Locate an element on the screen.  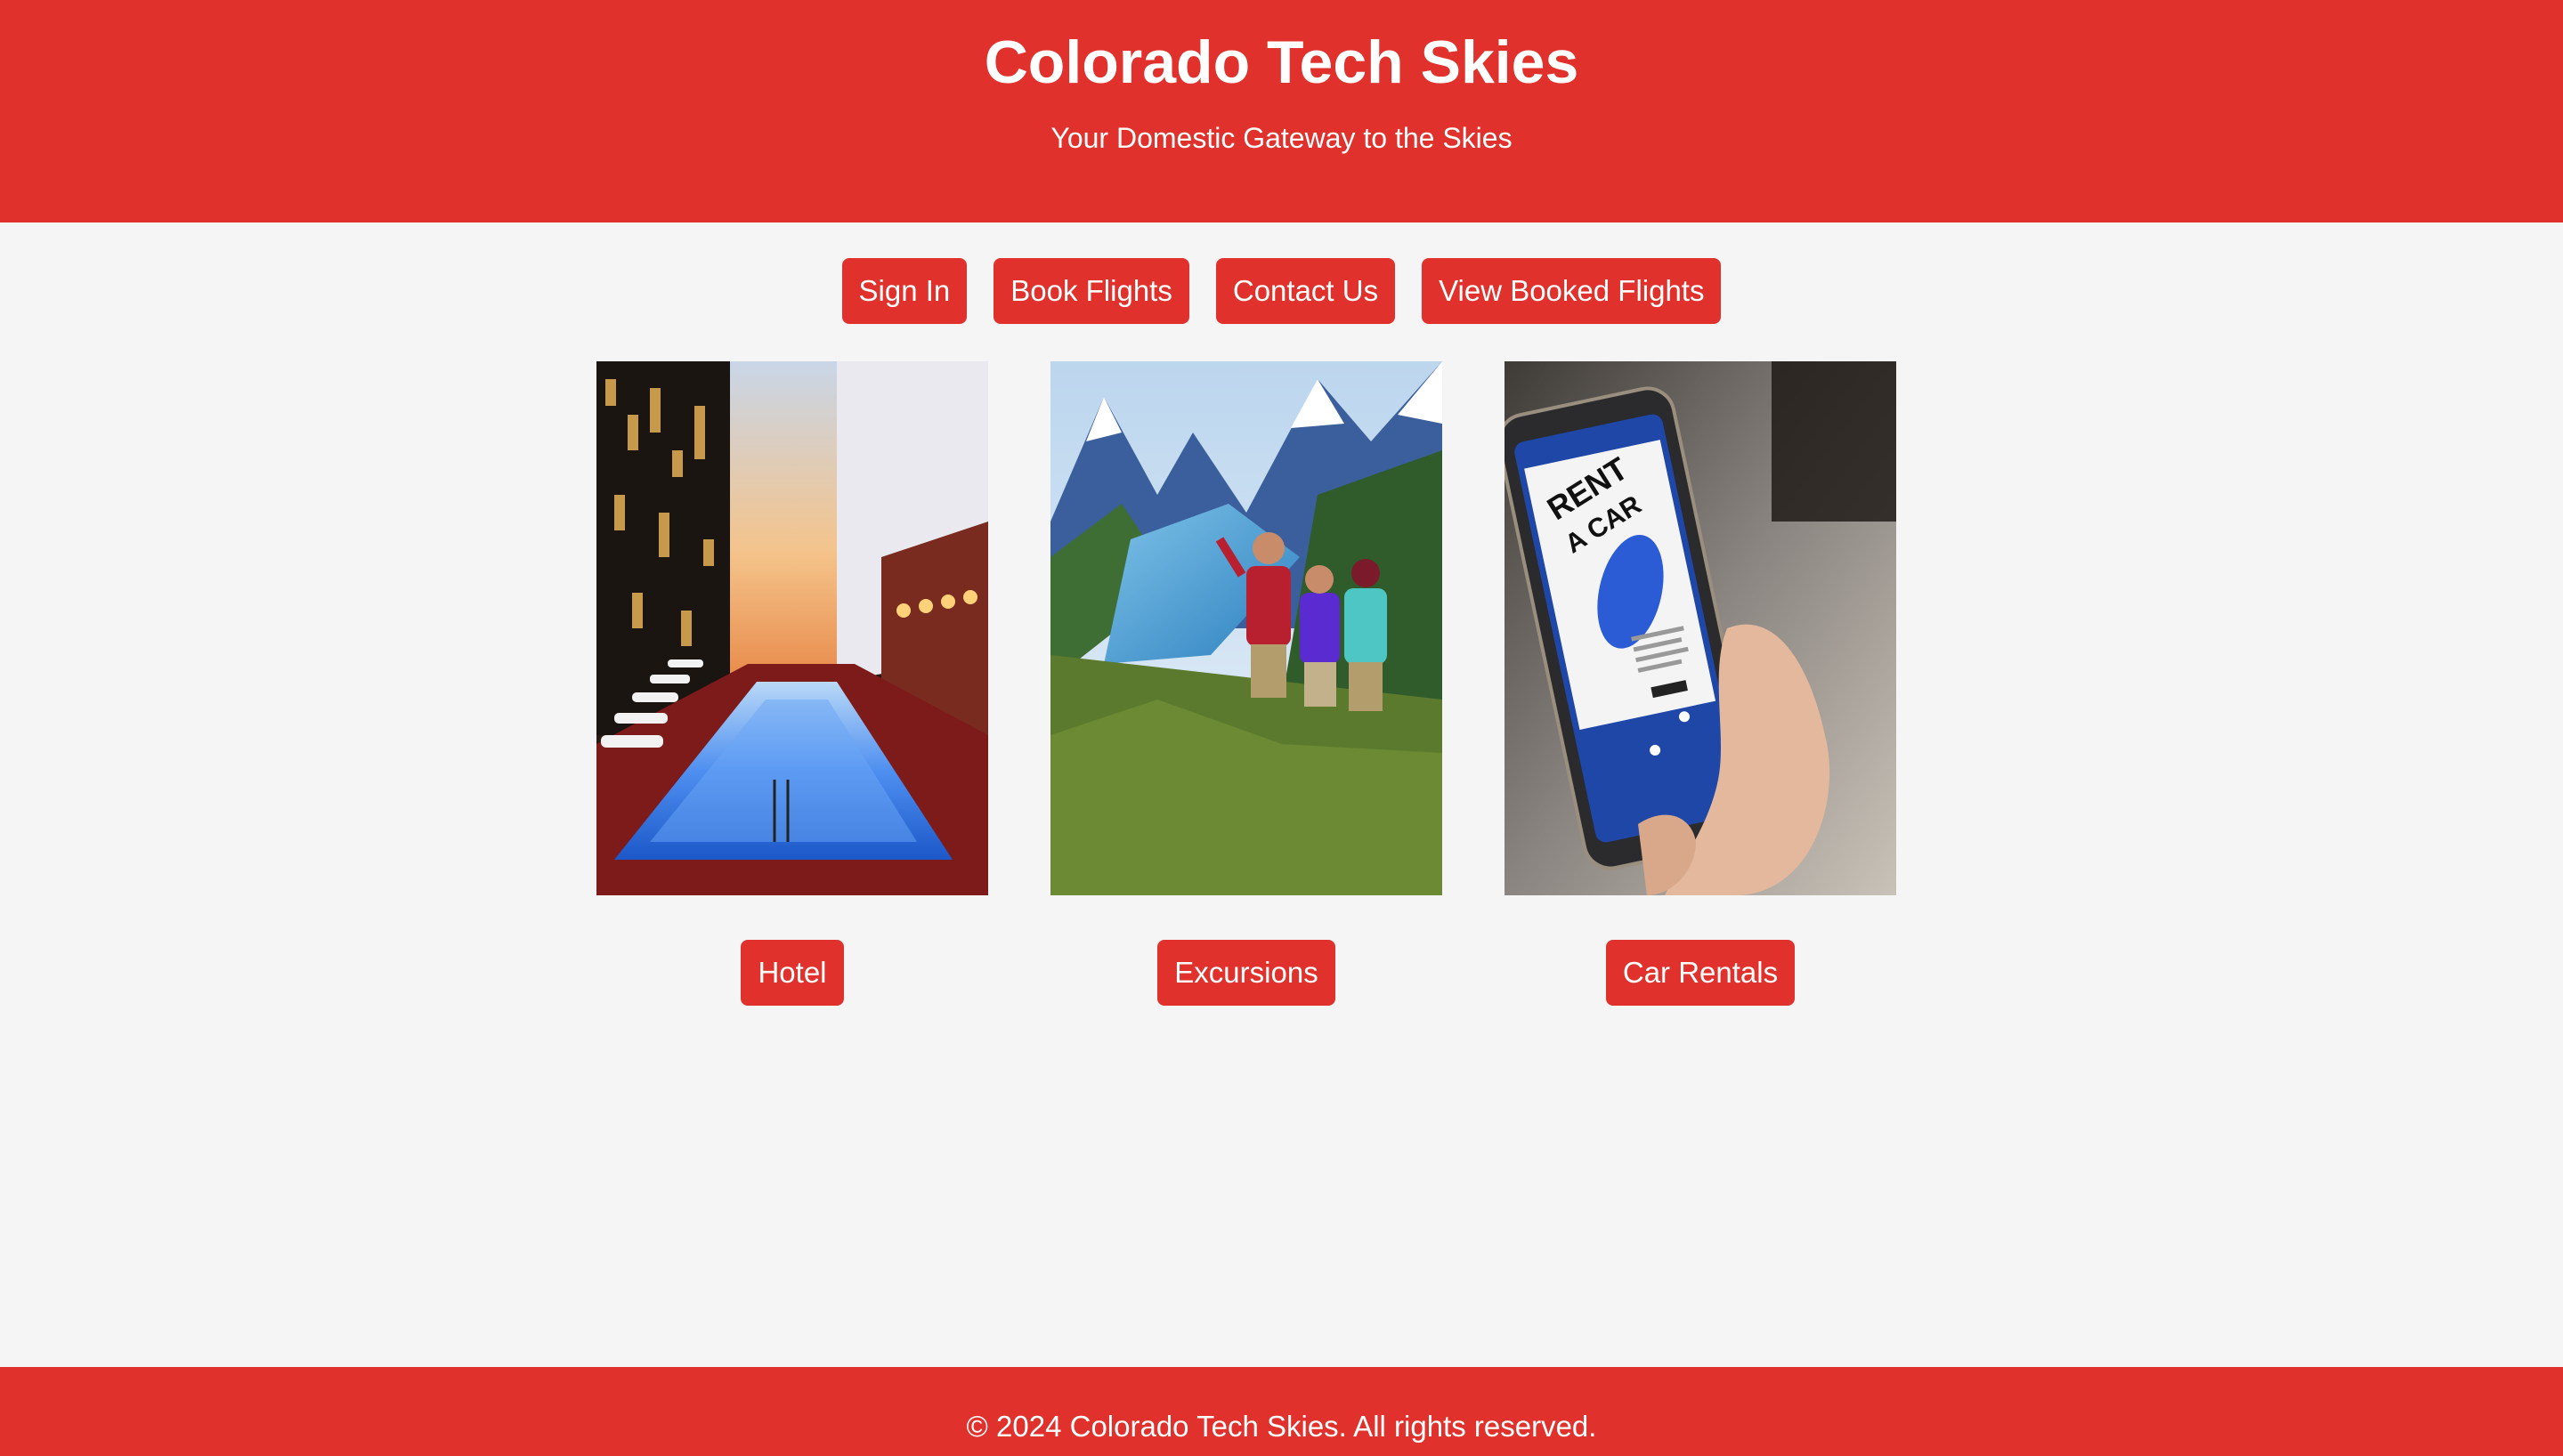
view-booked-flights-button: View Booked Flights is located at coordinates (1572, 291).